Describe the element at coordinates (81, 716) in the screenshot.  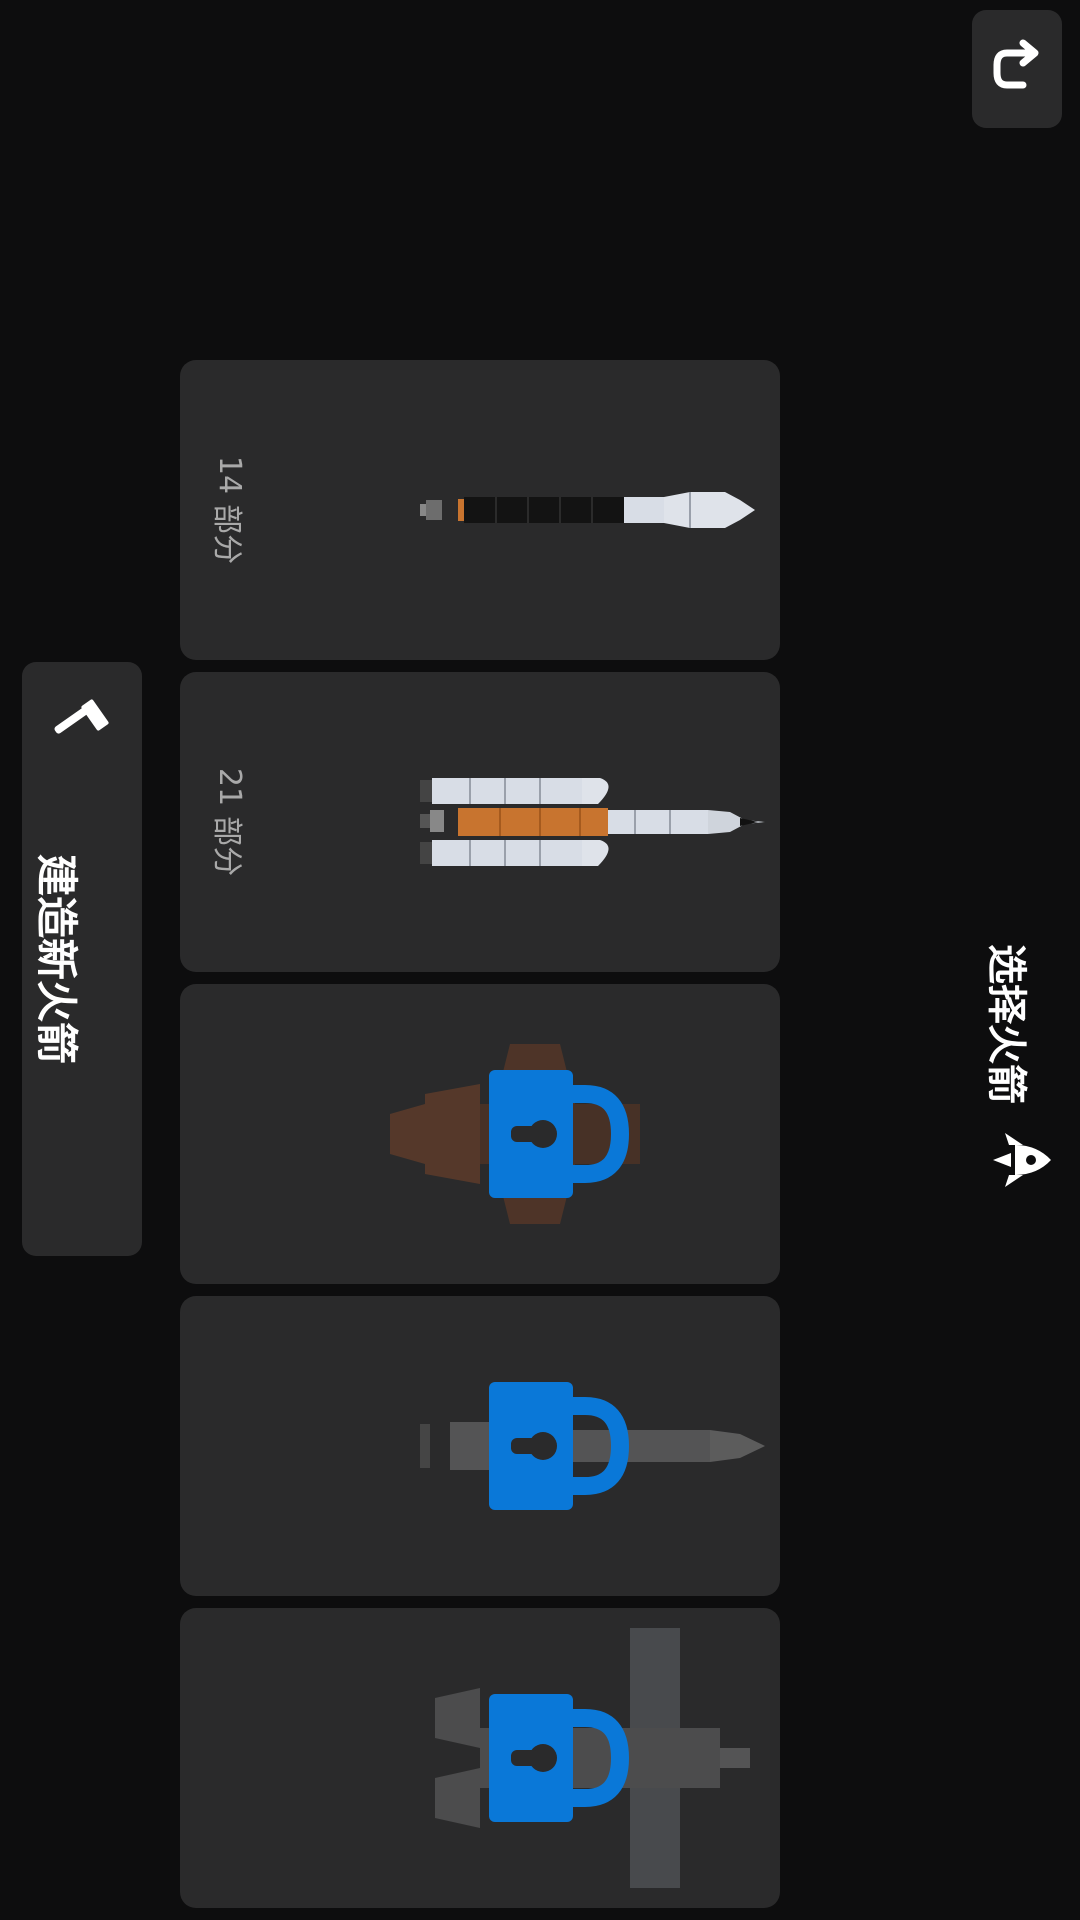
I see `hammer-icon` at that location.